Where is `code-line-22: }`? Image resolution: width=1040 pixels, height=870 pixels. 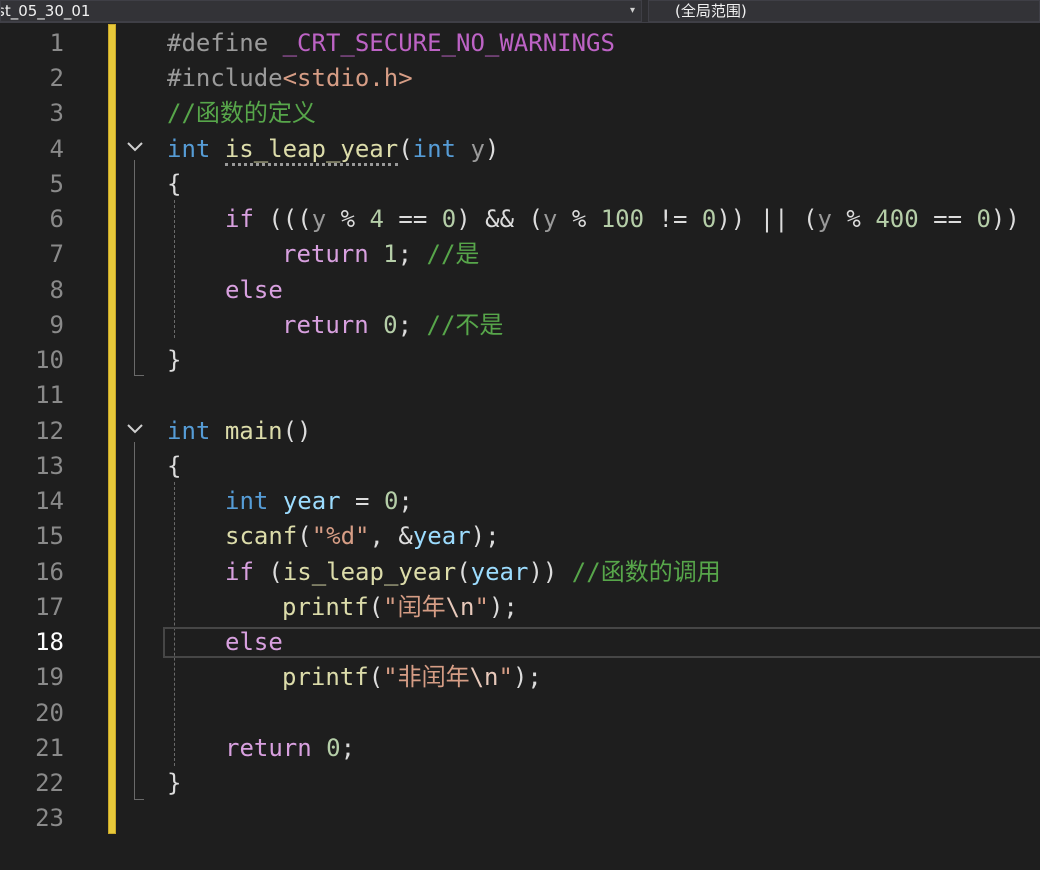 code-line-22: } is located at coordinates (174, 783).